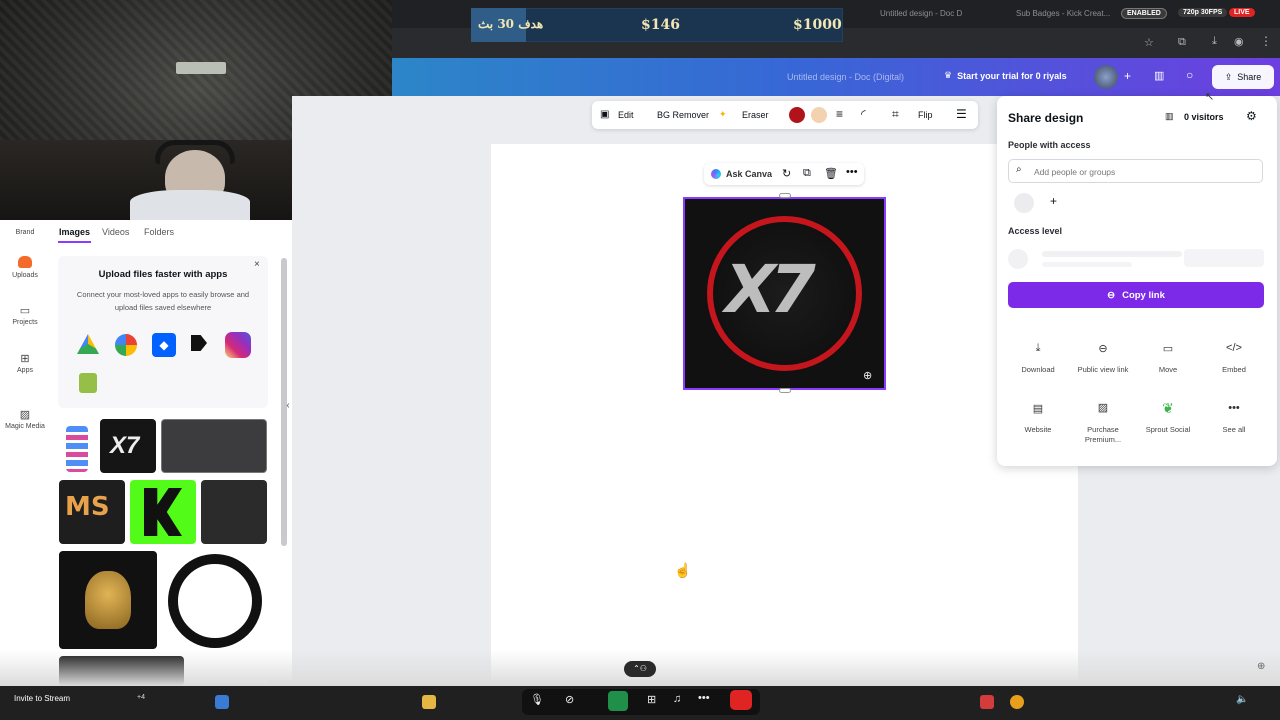 The image size is (1280, 720). Describe the element at coordinates (25, 419) in the screenshot. I see `rail-item-magic-media: ▨ Magic Media` at that location.